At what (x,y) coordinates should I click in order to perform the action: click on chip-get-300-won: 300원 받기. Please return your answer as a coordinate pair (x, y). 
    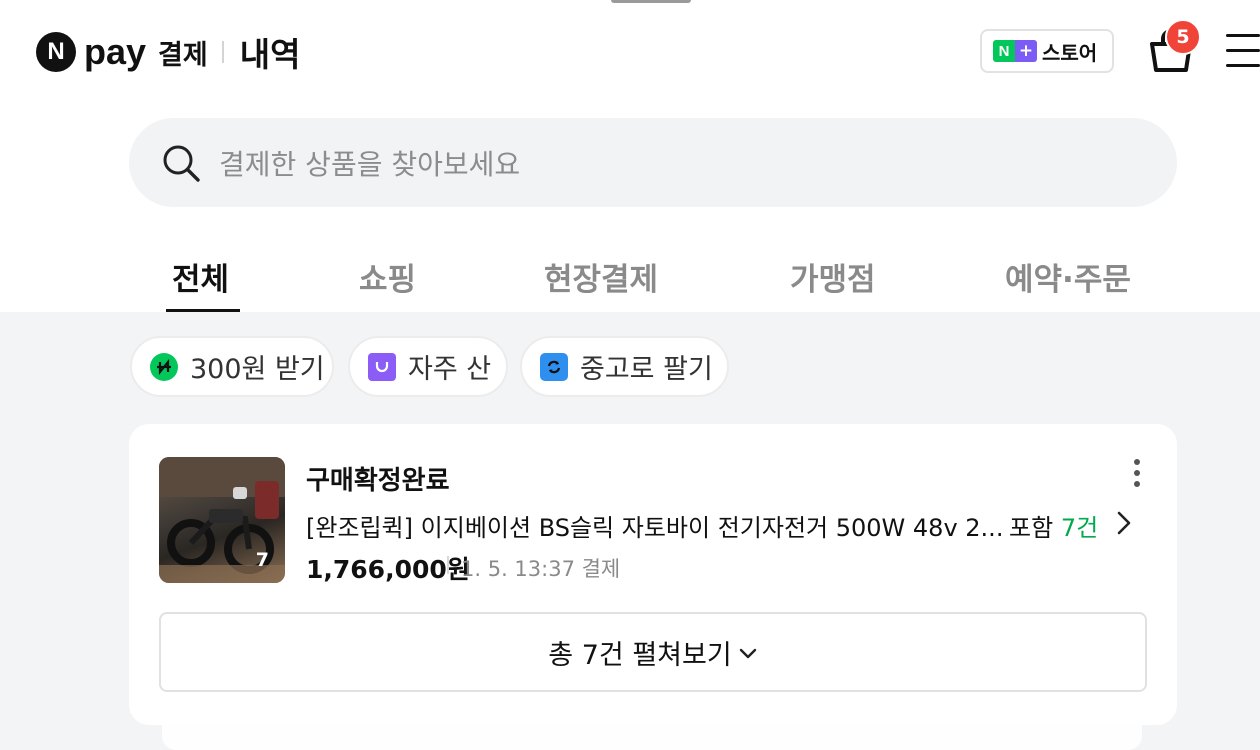
    Looking at the image, I should click on (232, 366).